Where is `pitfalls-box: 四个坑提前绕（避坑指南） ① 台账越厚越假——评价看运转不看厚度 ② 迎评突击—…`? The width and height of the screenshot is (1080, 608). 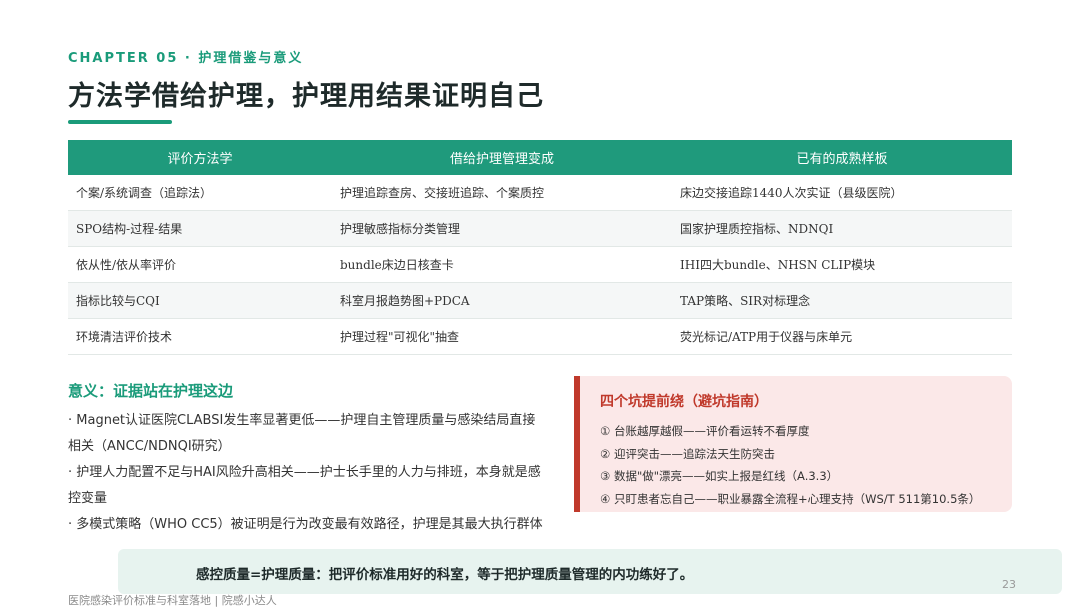
pitfalls-box: 四个坑提前绕（避坑指南） ① 台账越厚越假——评价看运转不看厚度 ② 迎评突击—… is located at coordinates (793, 444).